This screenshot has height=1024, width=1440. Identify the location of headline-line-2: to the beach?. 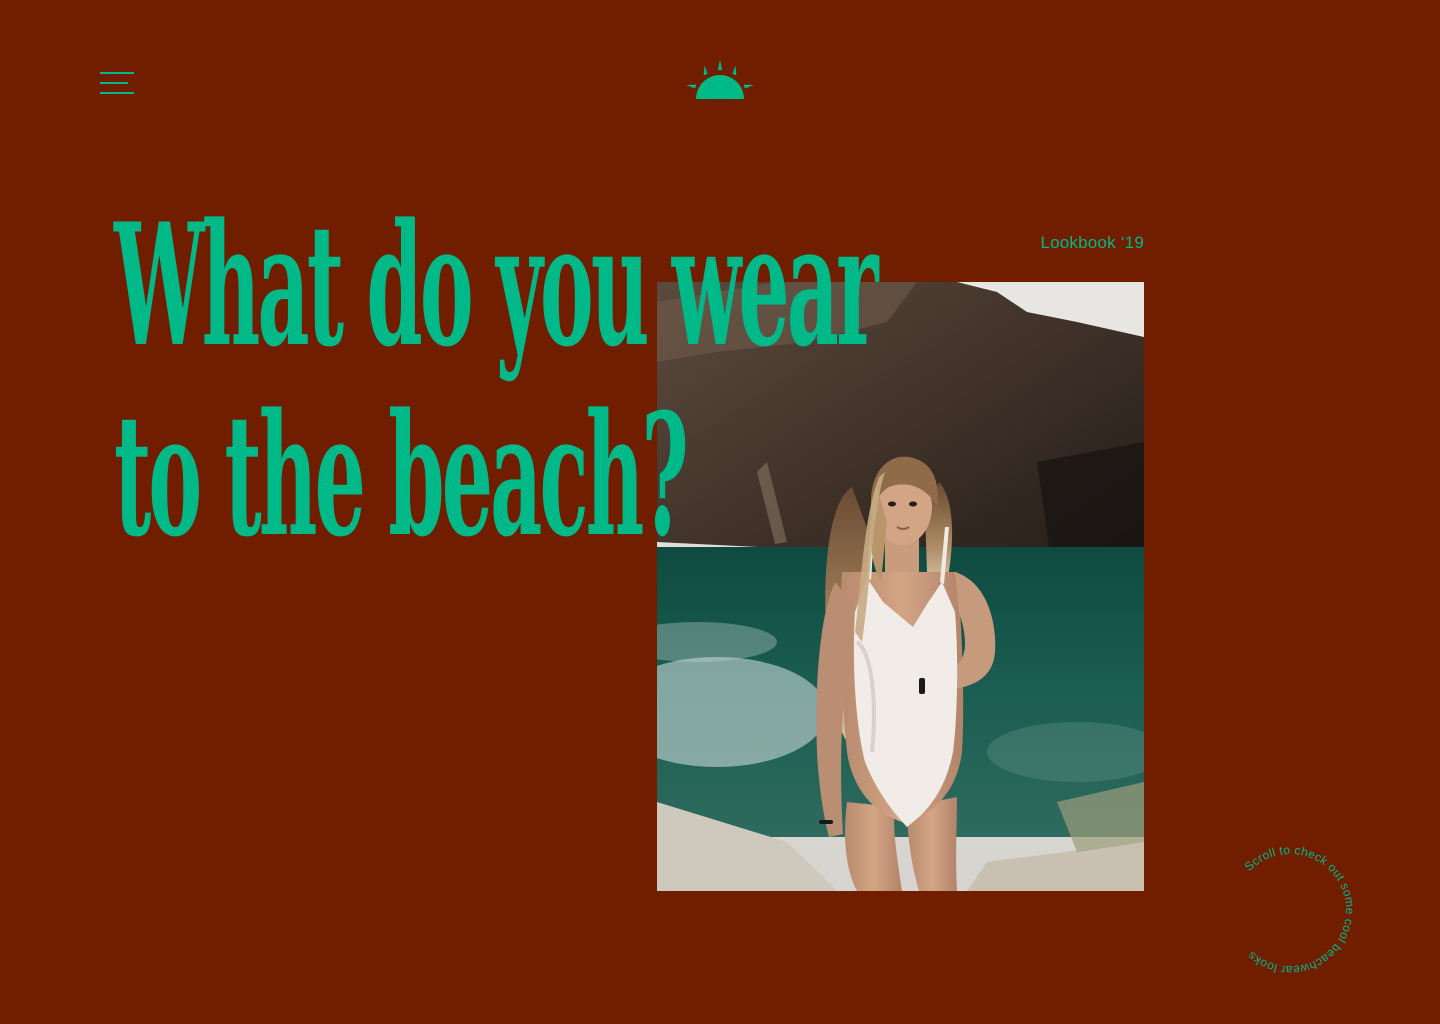
(401, 475).